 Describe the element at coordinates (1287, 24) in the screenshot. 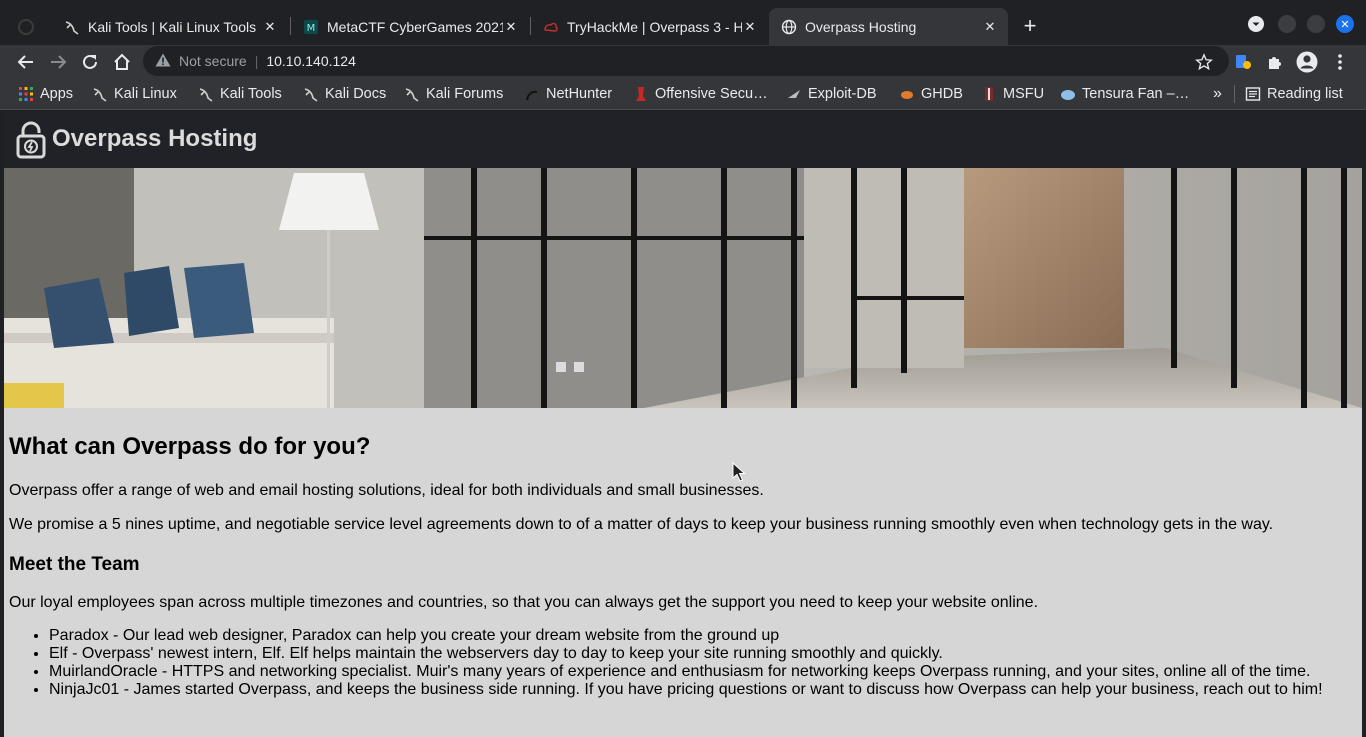

I see `minimize-button` at that location.